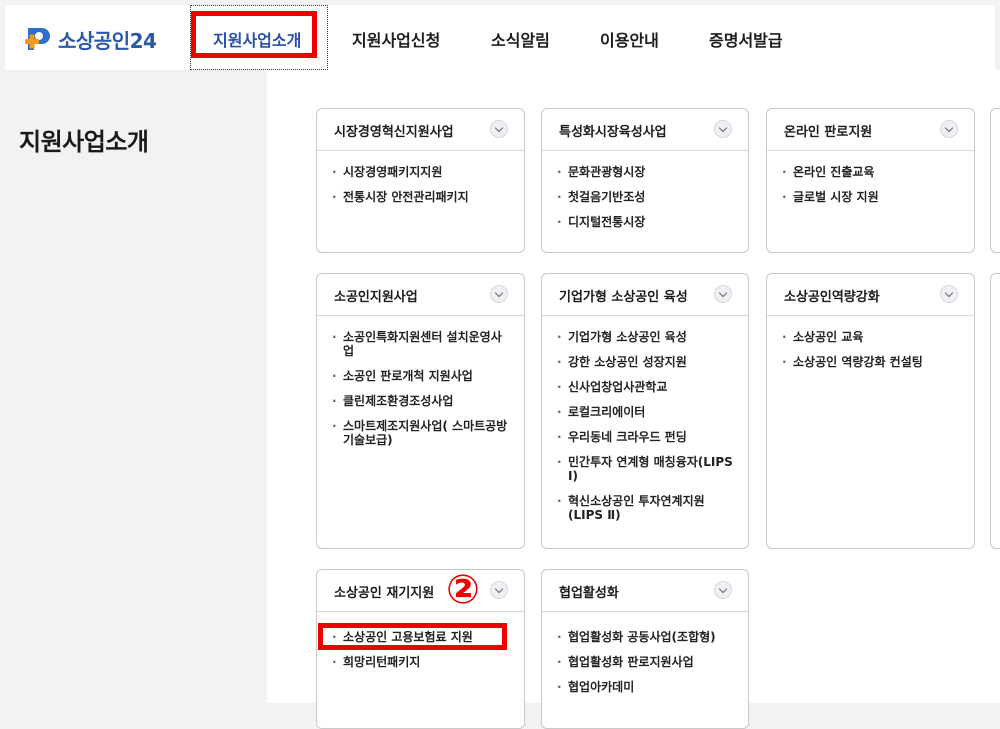  I want to click on list-item: 혁신소상공인 투자연계지원(LIPS Ⅱ), so click(645, 508).